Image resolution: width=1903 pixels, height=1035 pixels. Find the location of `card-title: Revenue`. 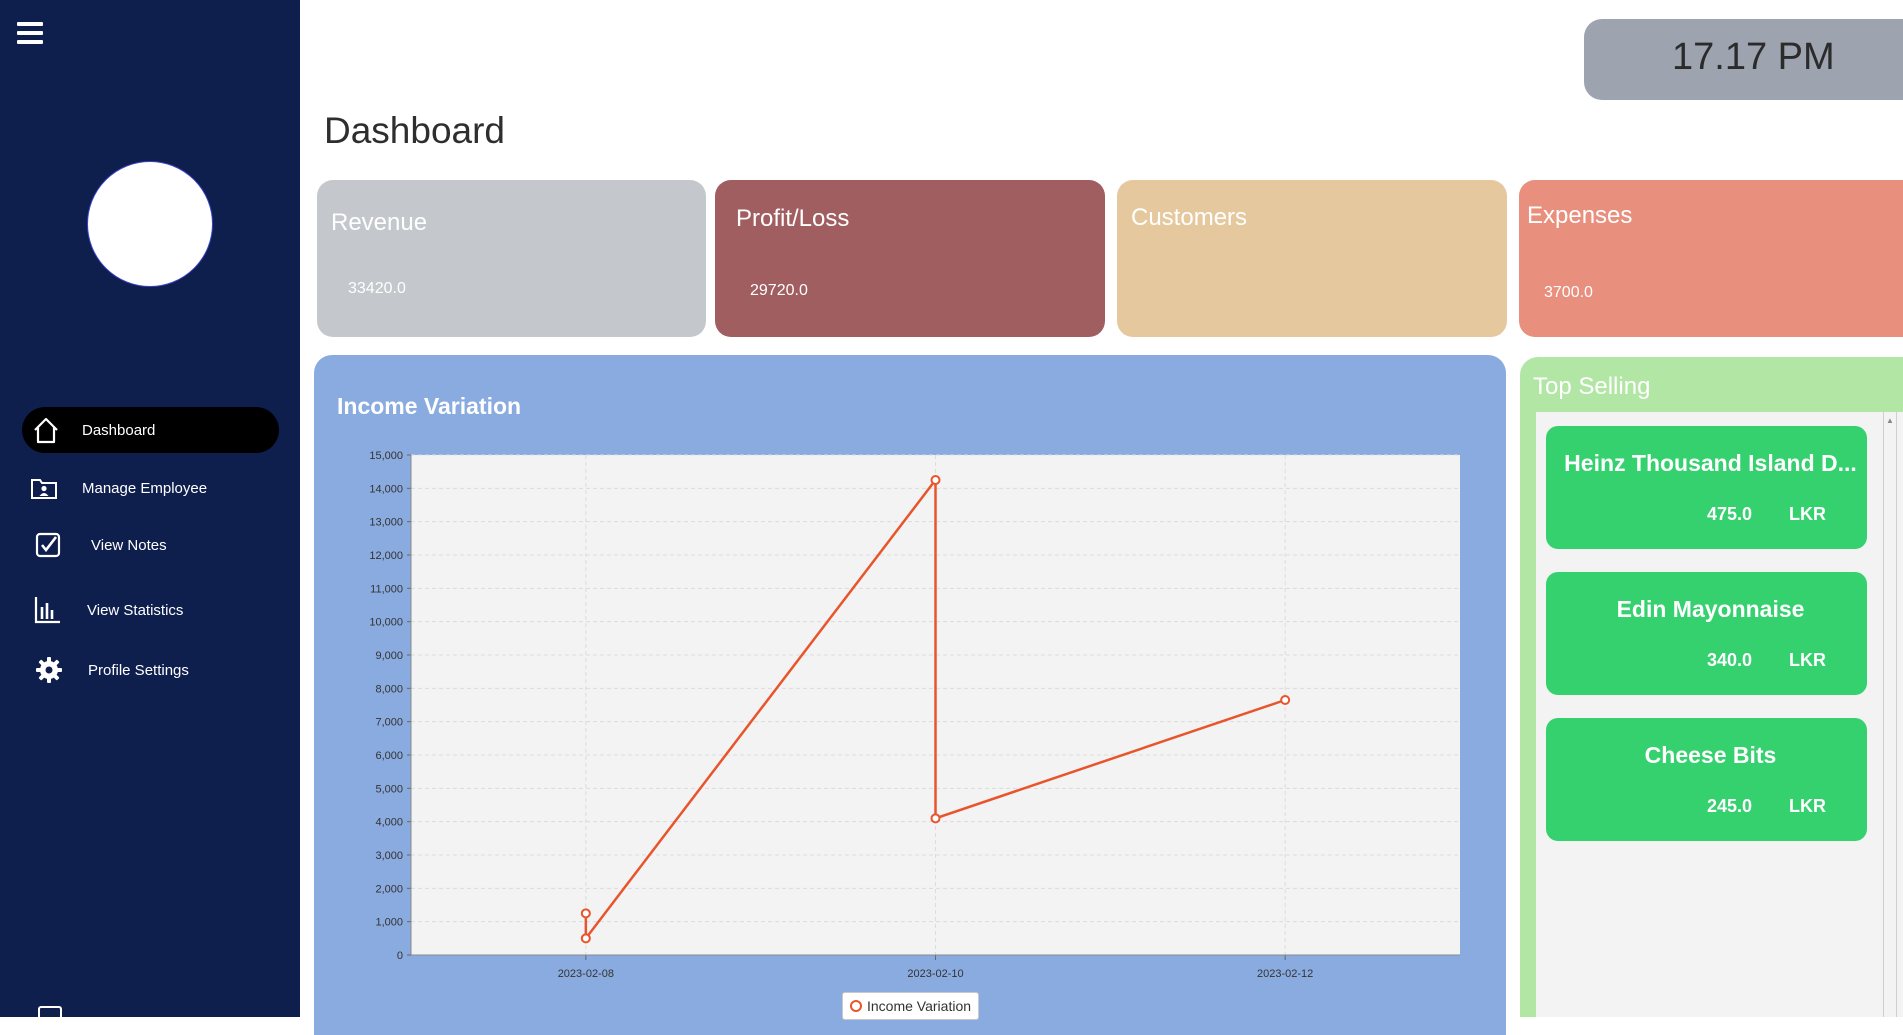

card-title: Revenue is located at coordinates (379, 222).